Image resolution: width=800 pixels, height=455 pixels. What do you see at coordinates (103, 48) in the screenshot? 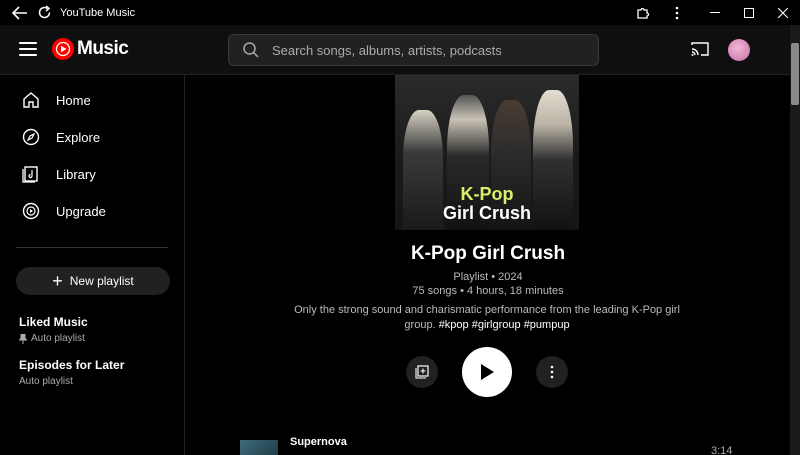
I see `logo-text: Music` at bounding box center [103, 48].